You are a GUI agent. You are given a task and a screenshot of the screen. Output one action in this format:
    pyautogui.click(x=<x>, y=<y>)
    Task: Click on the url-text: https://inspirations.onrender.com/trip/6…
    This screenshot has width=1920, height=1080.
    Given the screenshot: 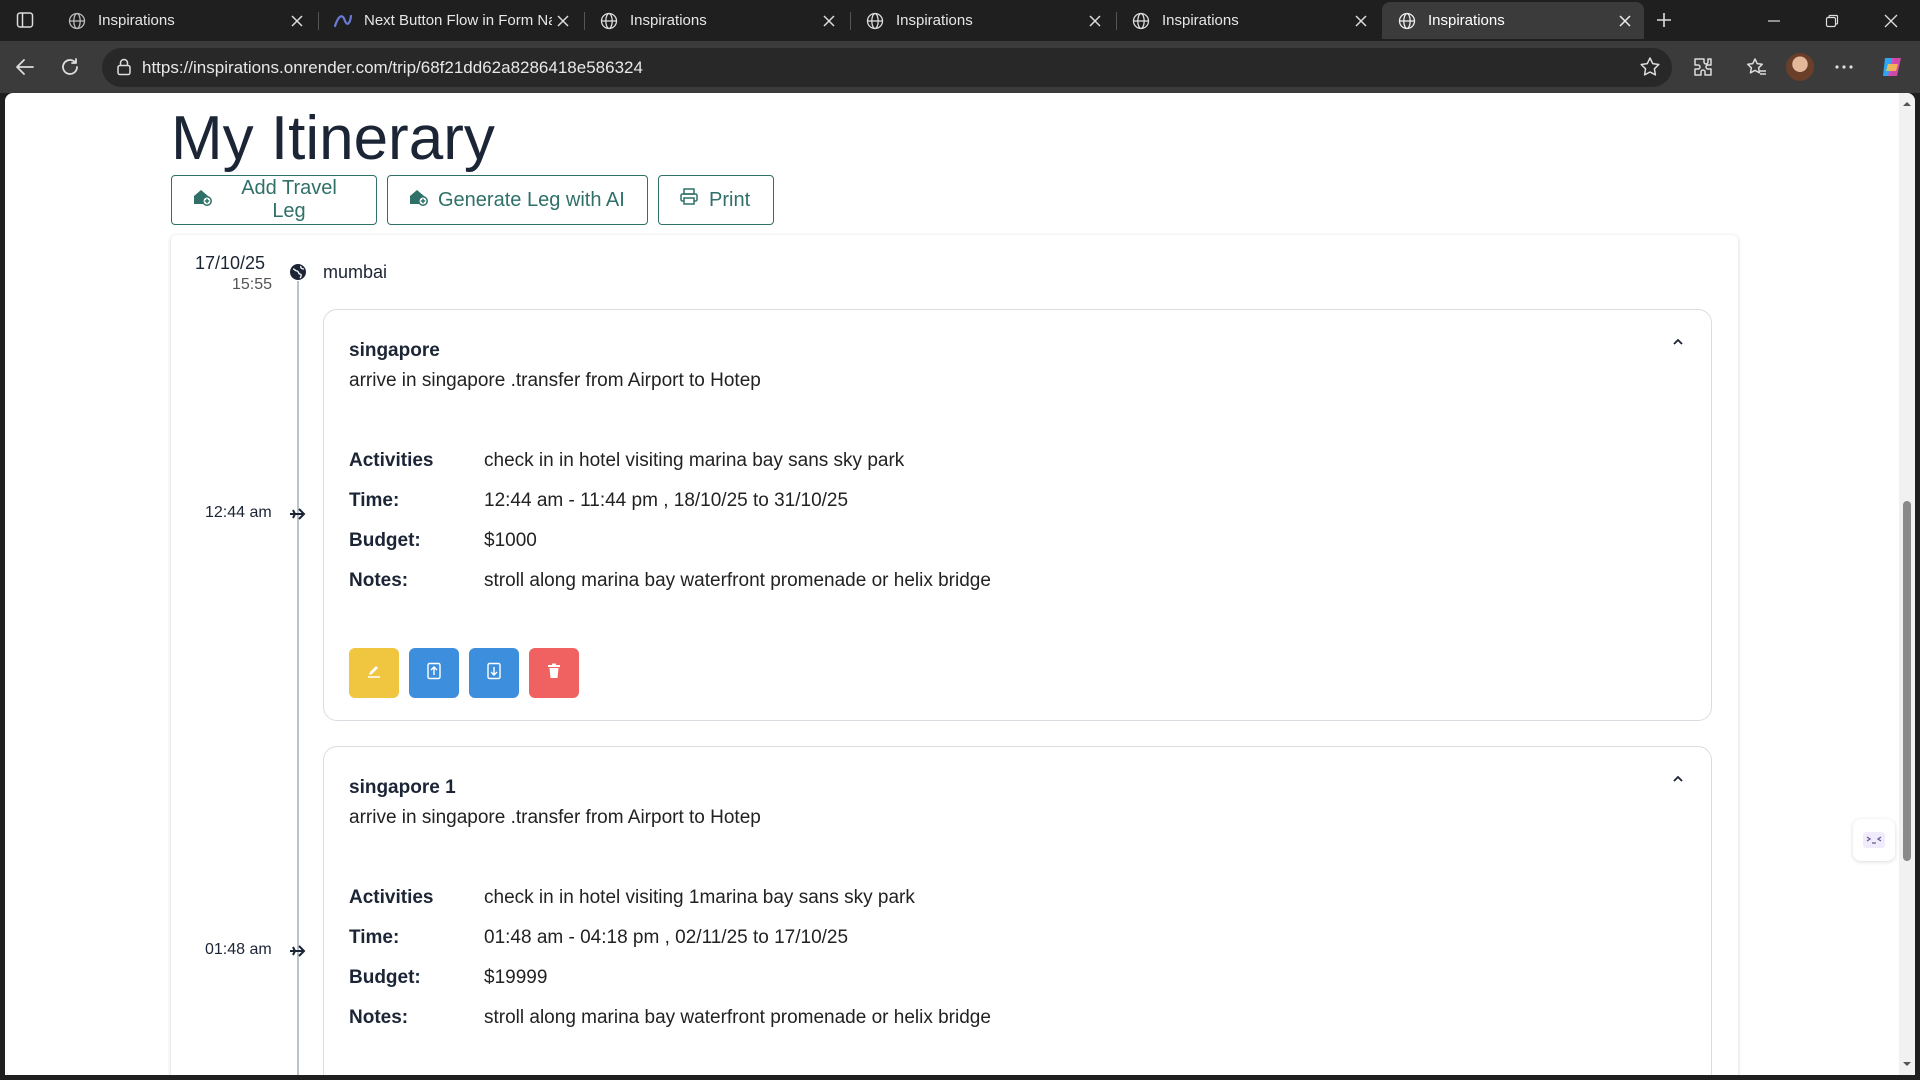 What is the action you would take?
    pyautogui.click(x=392, y=67)
    